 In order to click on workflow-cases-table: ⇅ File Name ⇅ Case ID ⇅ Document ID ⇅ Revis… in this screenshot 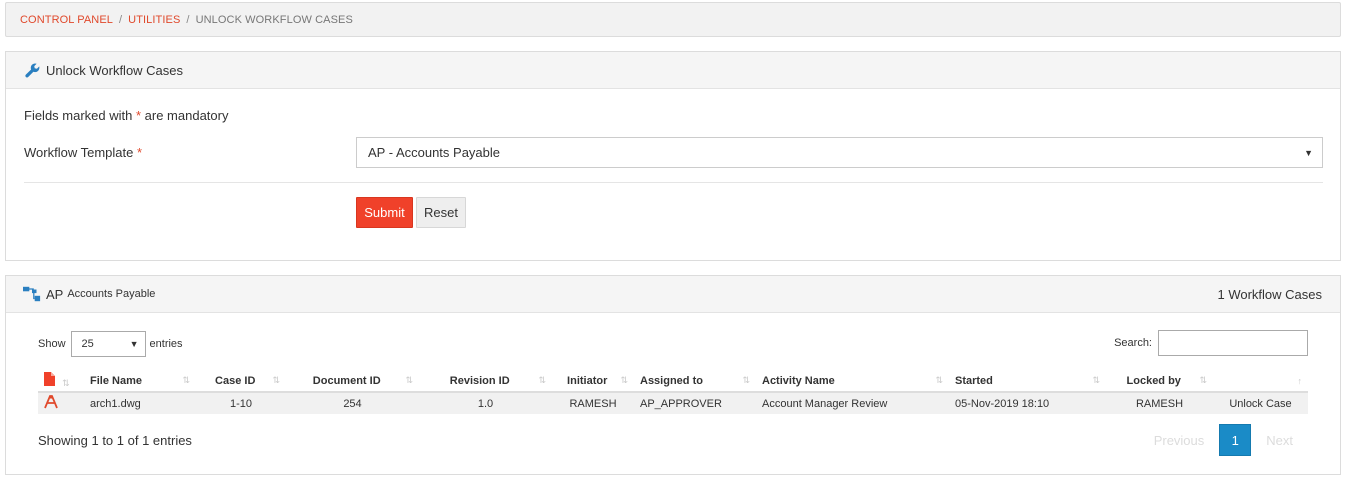, I will do `click(673, 392)`.